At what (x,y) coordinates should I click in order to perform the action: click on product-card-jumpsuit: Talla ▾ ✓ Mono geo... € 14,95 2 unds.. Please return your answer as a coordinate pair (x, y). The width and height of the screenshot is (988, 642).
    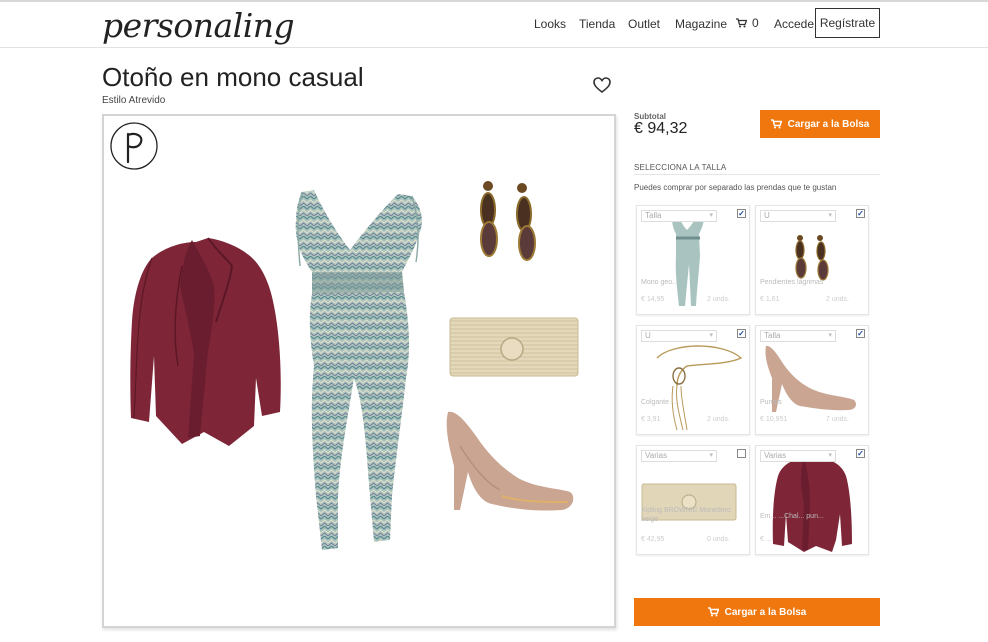
    Looking at the image, I should click on (693, 260).